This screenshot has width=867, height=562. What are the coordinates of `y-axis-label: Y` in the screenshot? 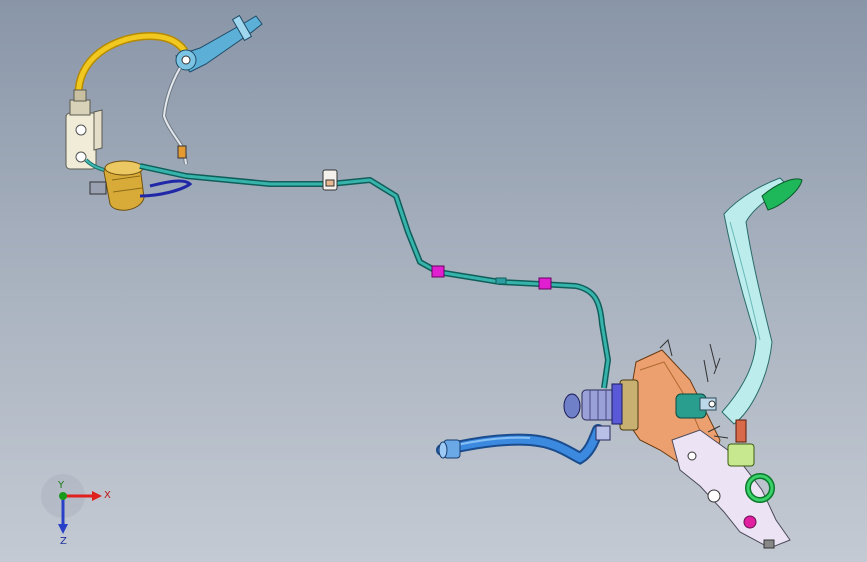 It's located at (61, 485).